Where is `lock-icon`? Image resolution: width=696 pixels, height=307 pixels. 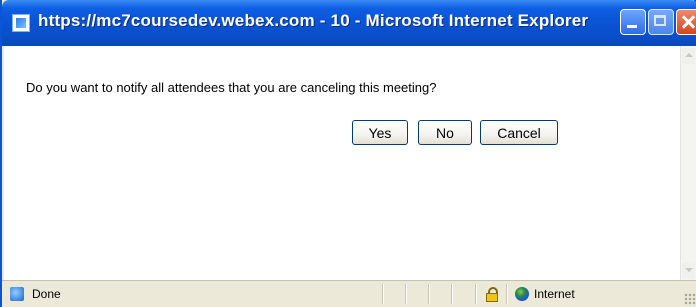 lock-icon is located at coordinates (492, 294).